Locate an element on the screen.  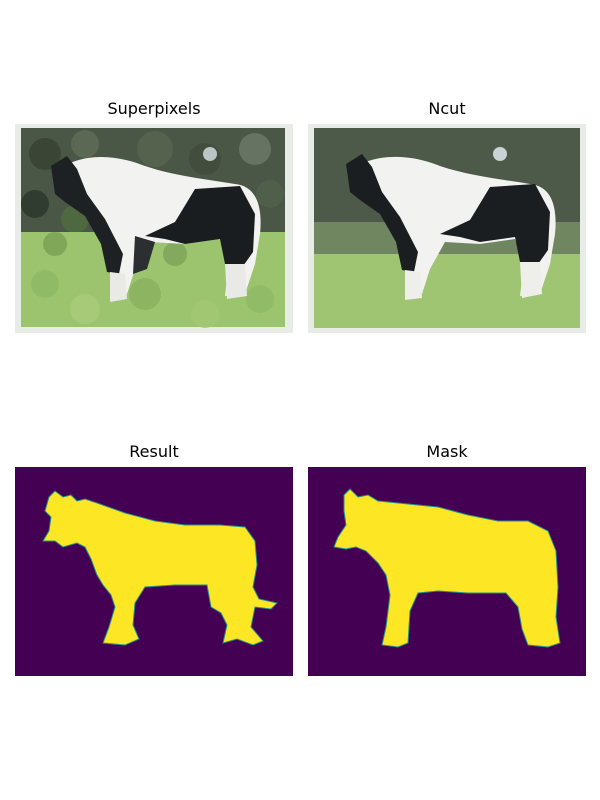
superpixels-image is located at coordinates (154, 228).